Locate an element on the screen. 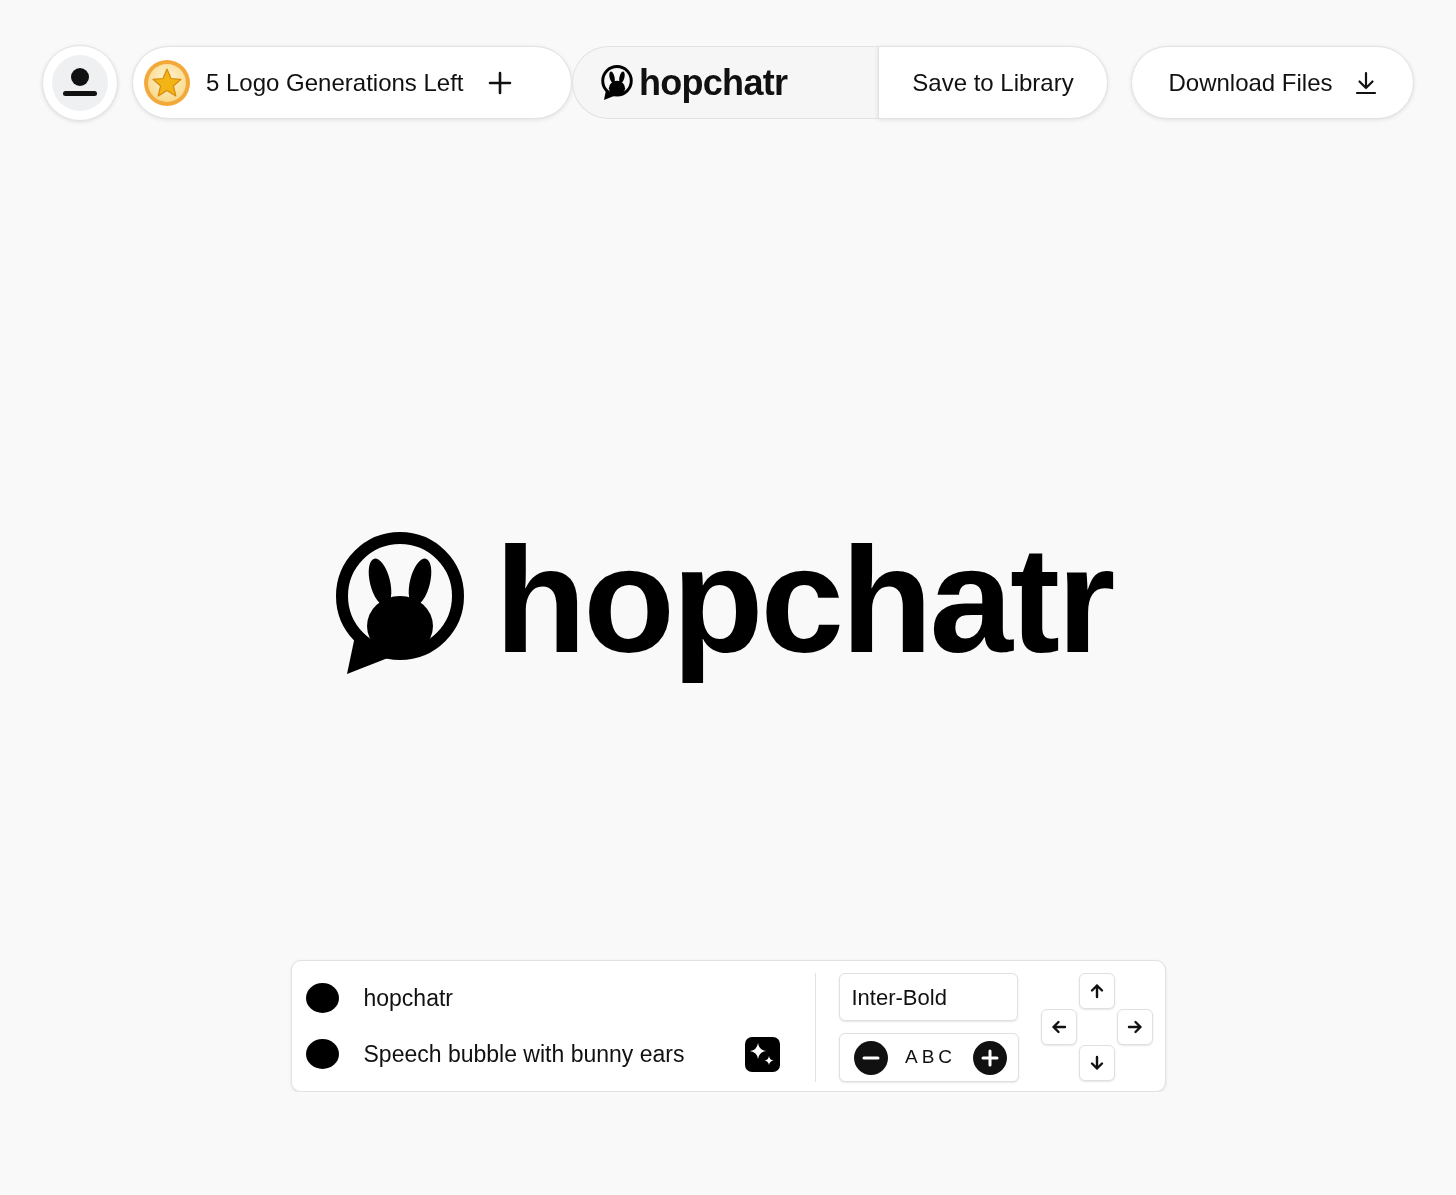  account-button is located at coordinates (80, 82).